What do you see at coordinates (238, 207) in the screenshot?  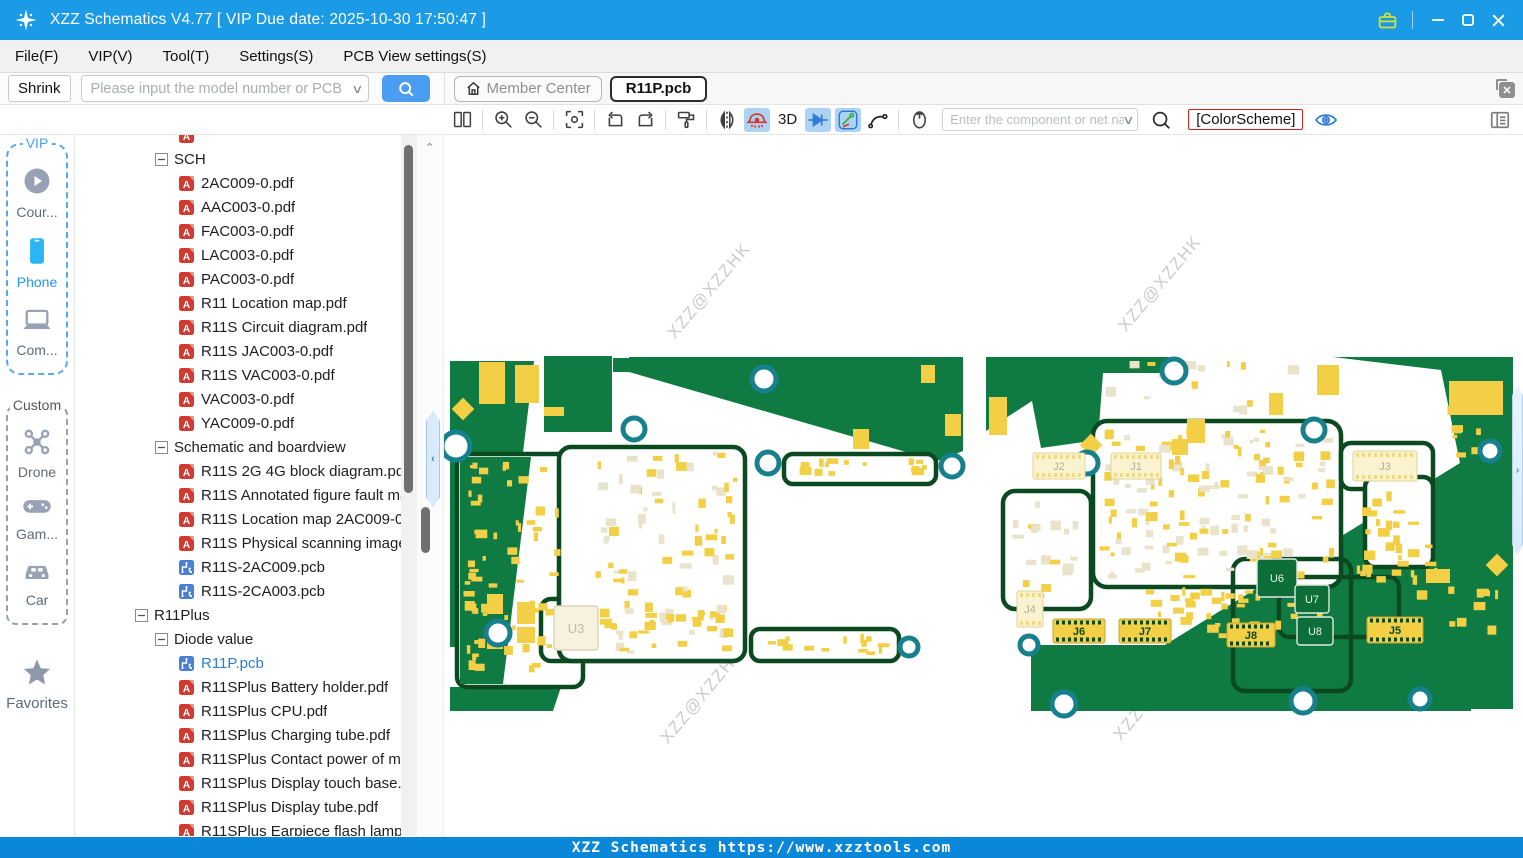 I see `tree-item: A AAC003-0.pdf` at bounding box center [238, 207].